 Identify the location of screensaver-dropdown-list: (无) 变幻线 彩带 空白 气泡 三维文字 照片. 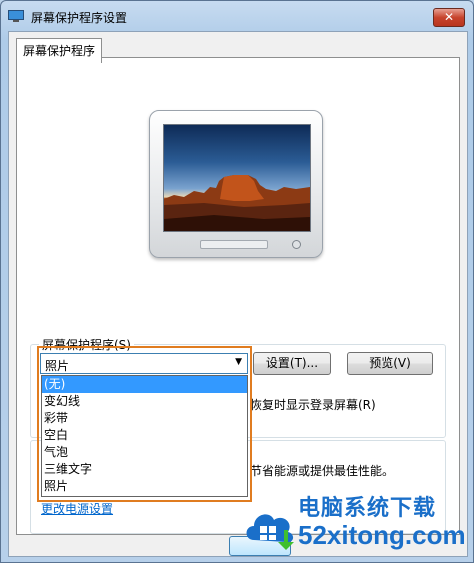
(144, 436).